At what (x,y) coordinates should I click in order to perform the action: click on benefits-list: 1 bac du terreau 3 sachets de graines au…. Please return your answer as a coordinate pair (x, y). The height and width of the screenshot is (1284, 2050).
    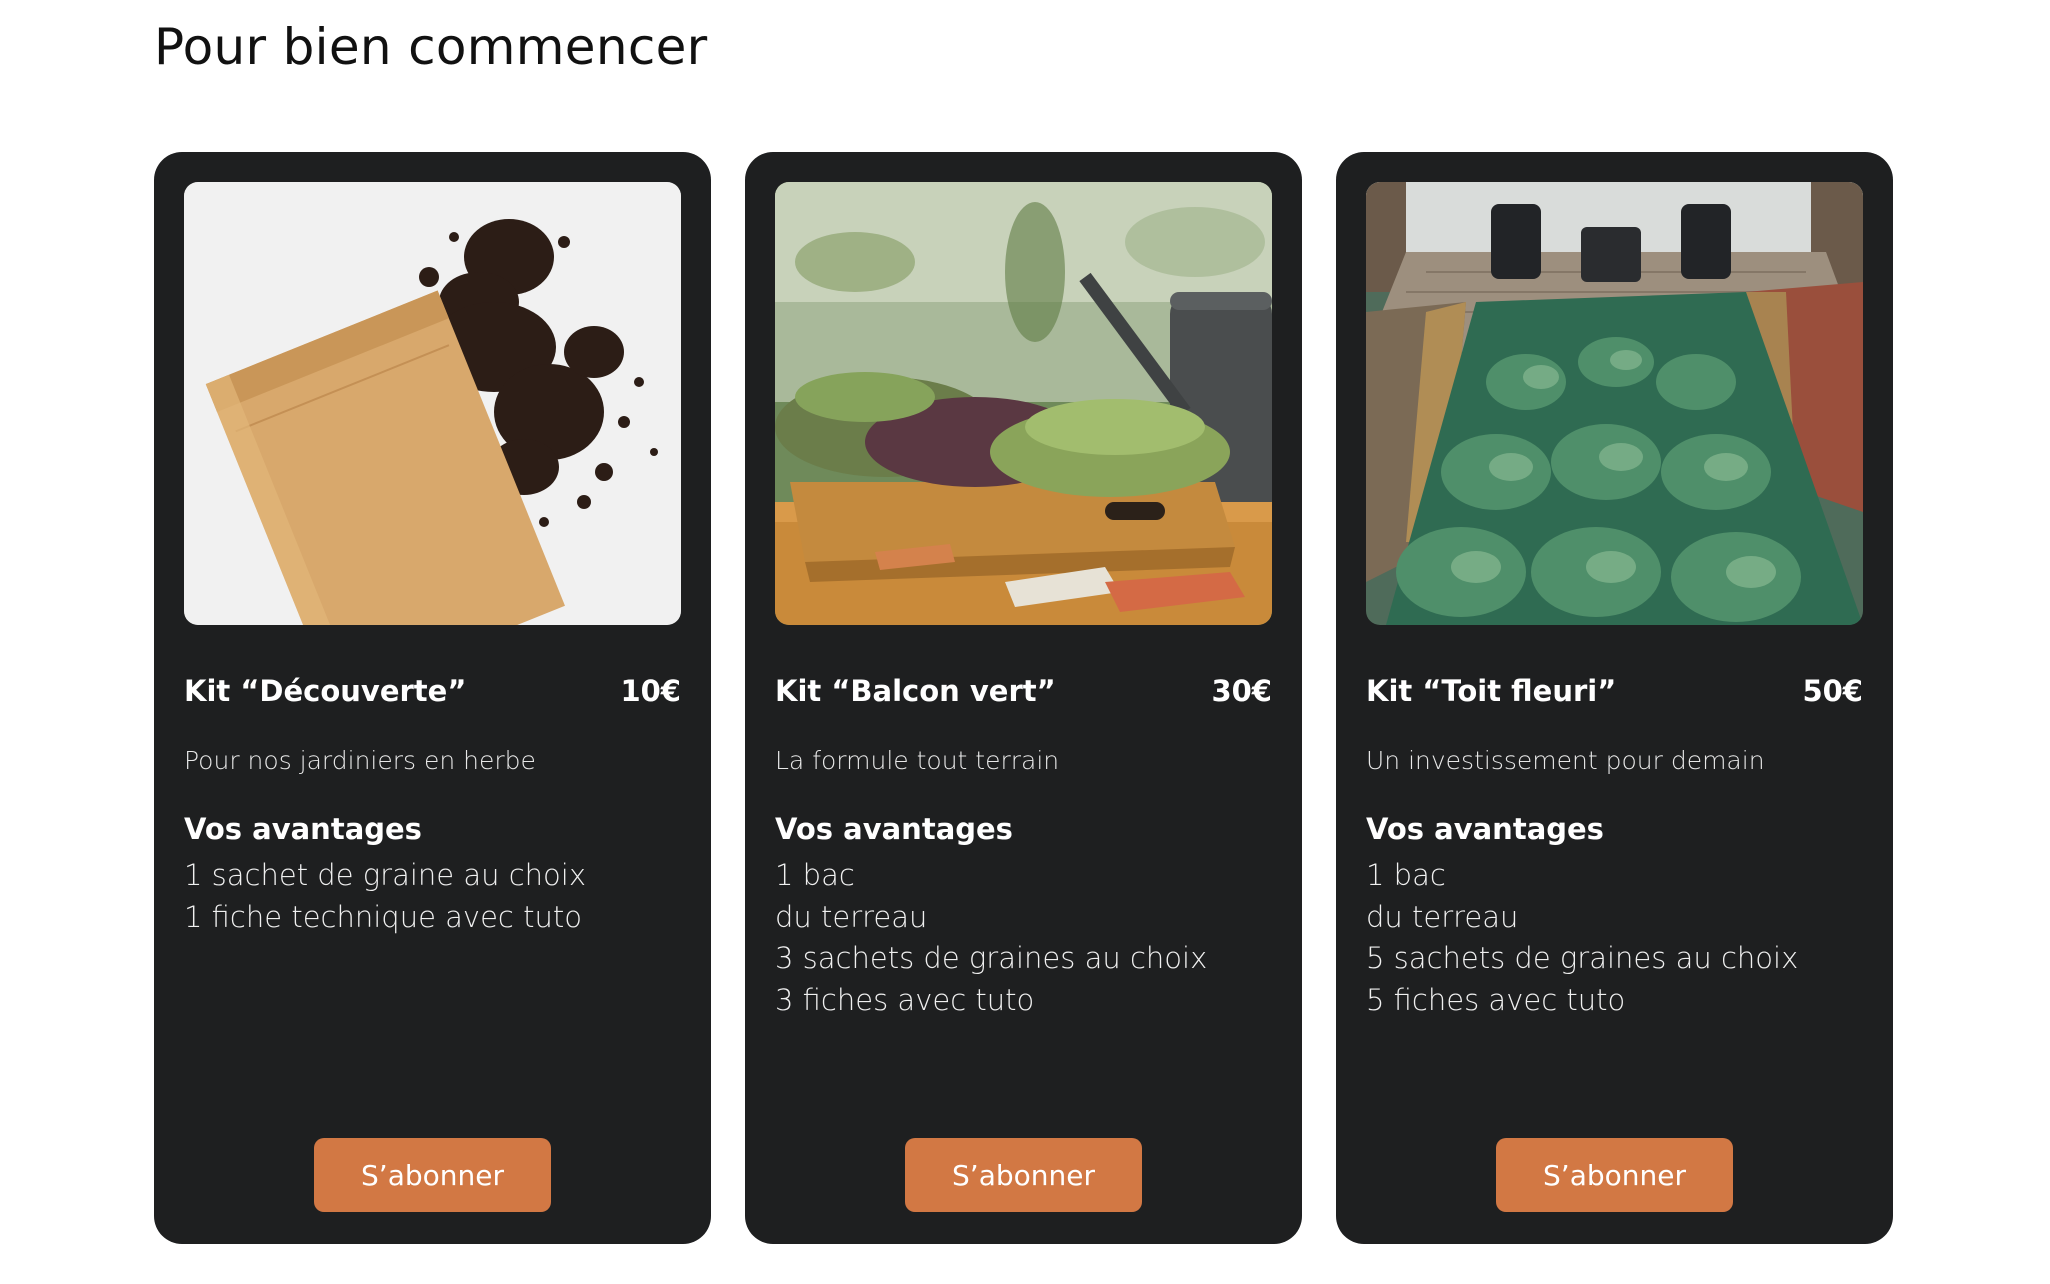
    Looking at the image, I should click on (991, 938).